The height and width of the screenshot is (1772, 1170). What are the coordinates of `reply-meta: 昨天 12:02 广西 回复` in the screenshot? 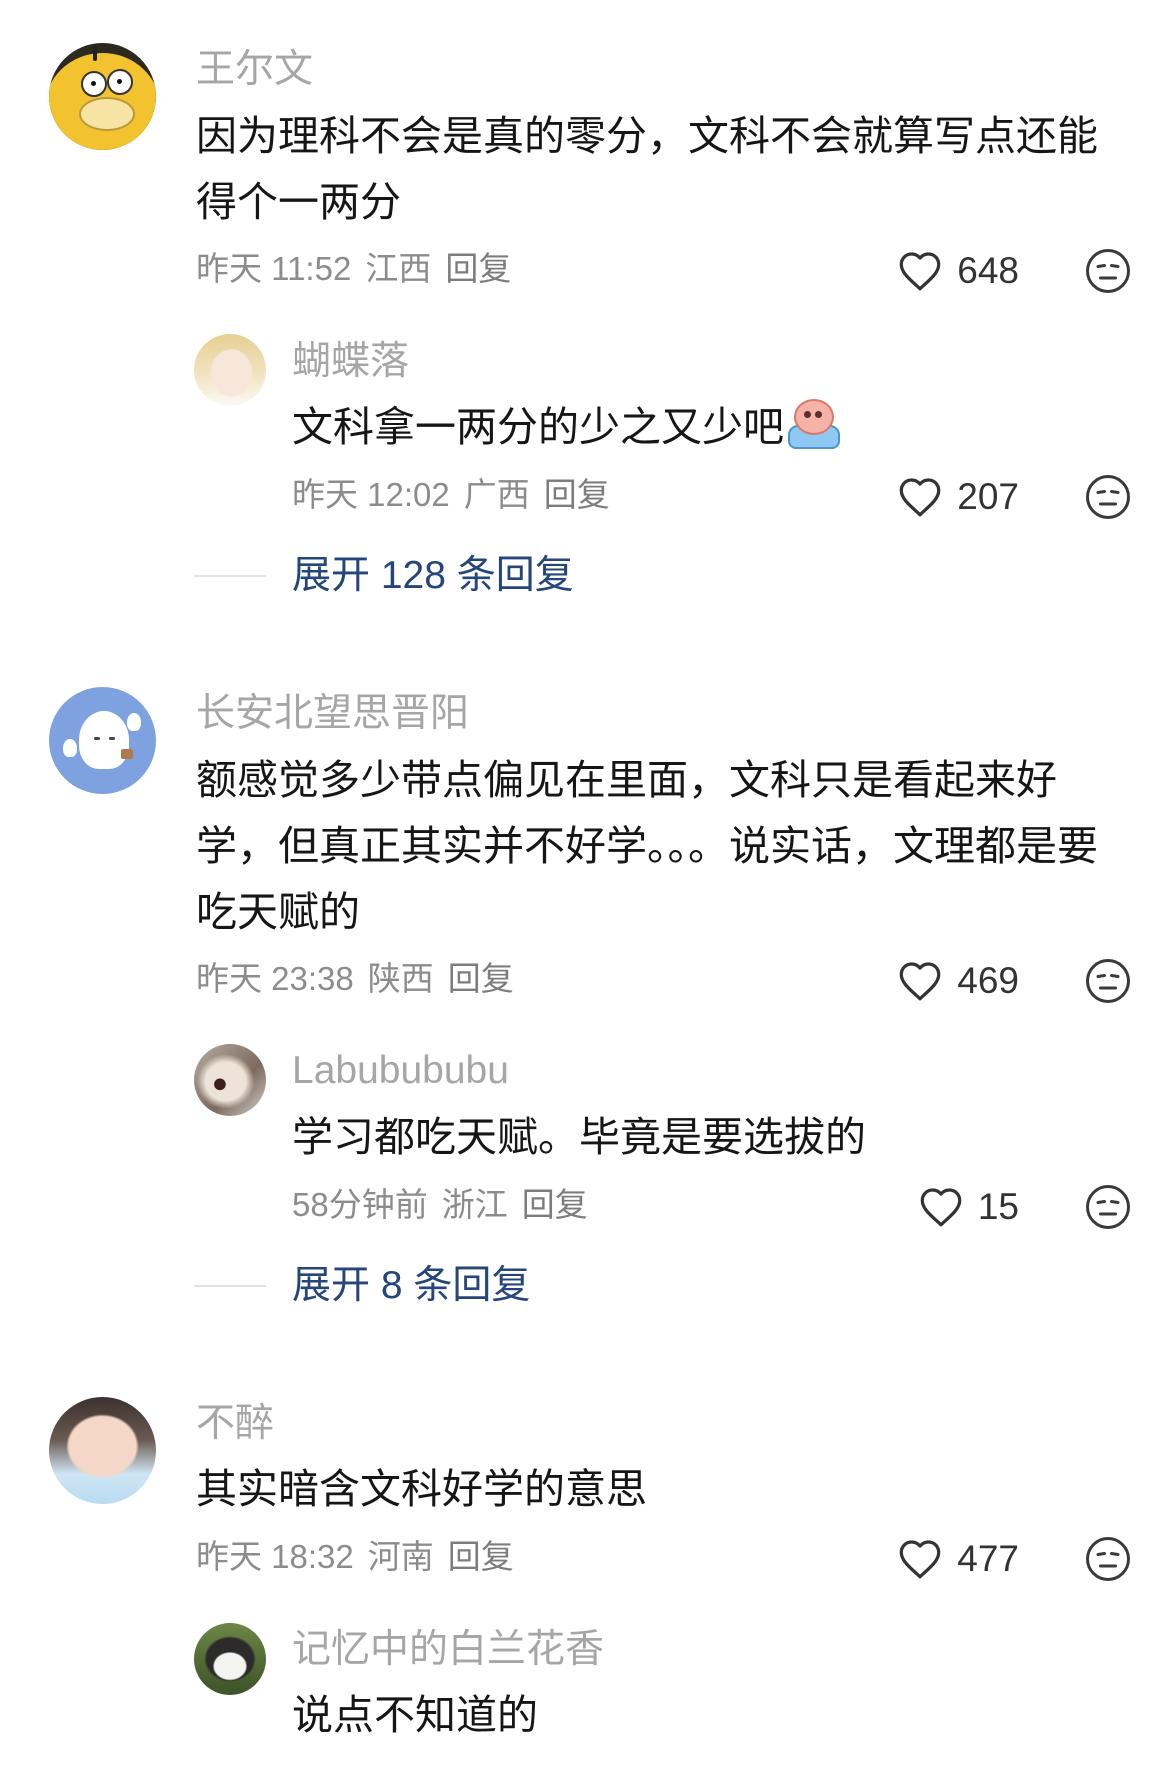 It's located at (451, 495).